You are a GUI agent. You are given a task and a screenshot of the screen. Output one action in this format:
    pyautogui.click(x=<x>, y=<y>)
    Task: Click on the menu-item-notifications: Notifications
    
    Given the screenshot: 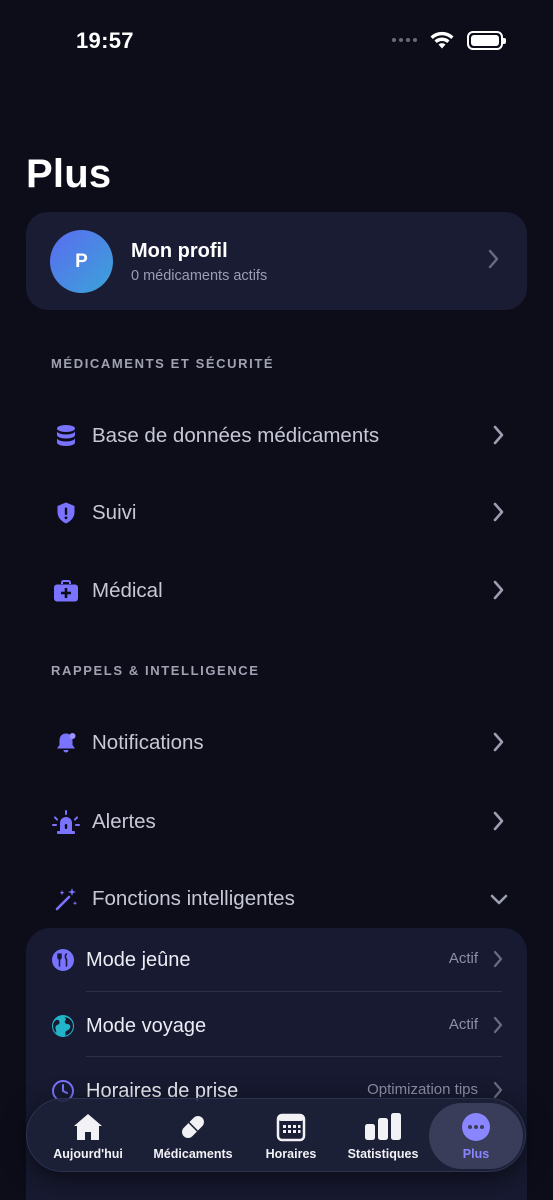 What is the action you would take?
    pyautogui.click(x=280, y=743)
    